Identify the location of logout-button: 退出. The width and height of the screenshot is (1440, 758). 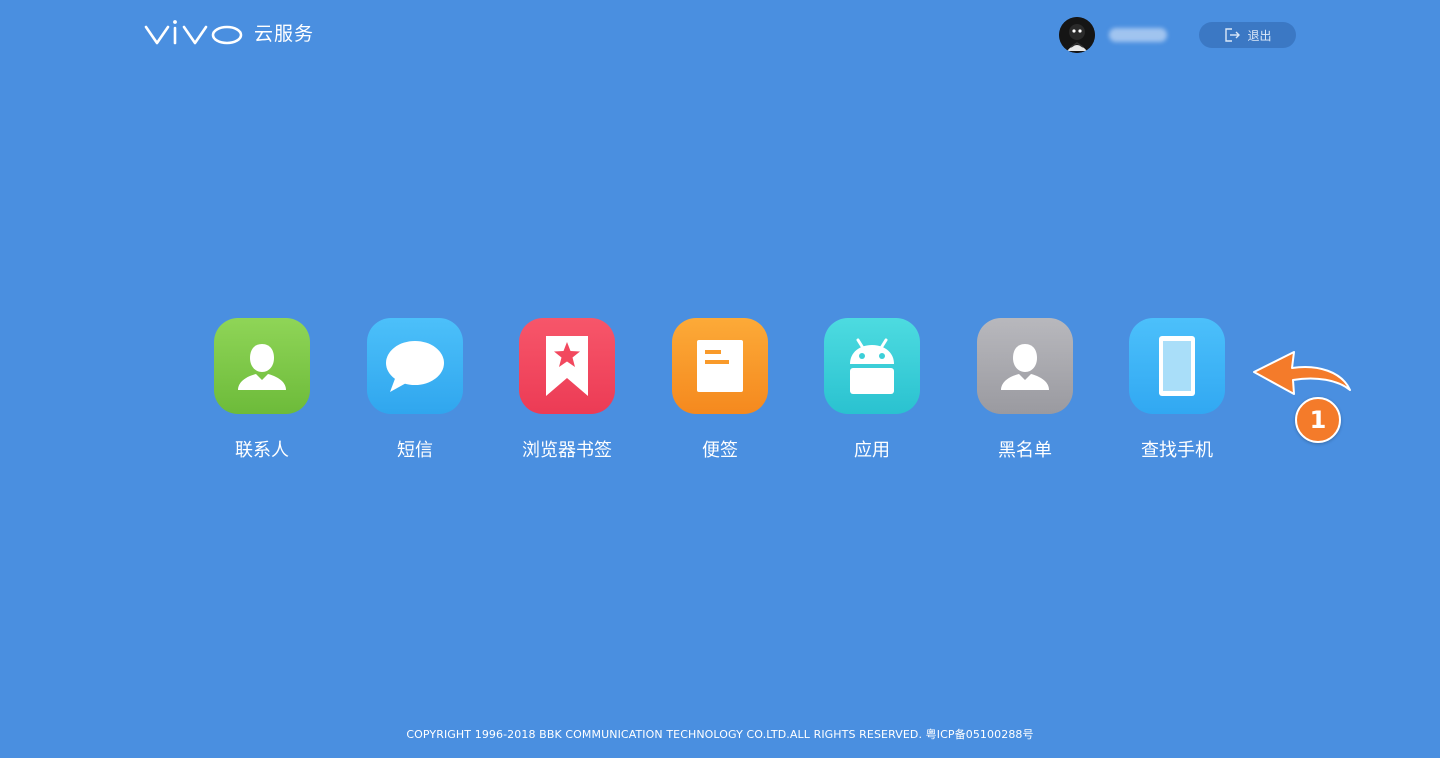
(1247, 35).